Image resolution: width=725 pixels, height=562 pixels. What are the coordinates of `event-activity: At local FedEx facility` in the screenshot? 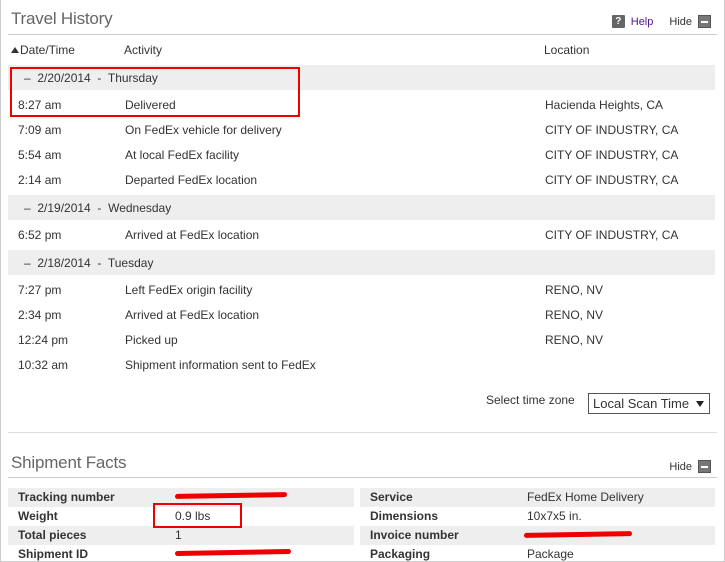 It's located at (182, 155).